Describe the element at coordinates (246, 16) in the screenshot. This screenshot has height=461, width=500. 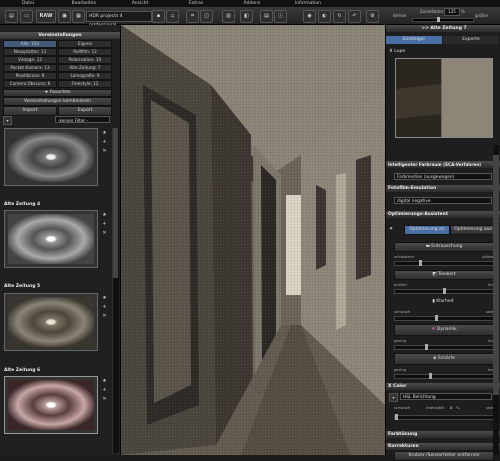
I see `split-view-icon: ◧` at that location.